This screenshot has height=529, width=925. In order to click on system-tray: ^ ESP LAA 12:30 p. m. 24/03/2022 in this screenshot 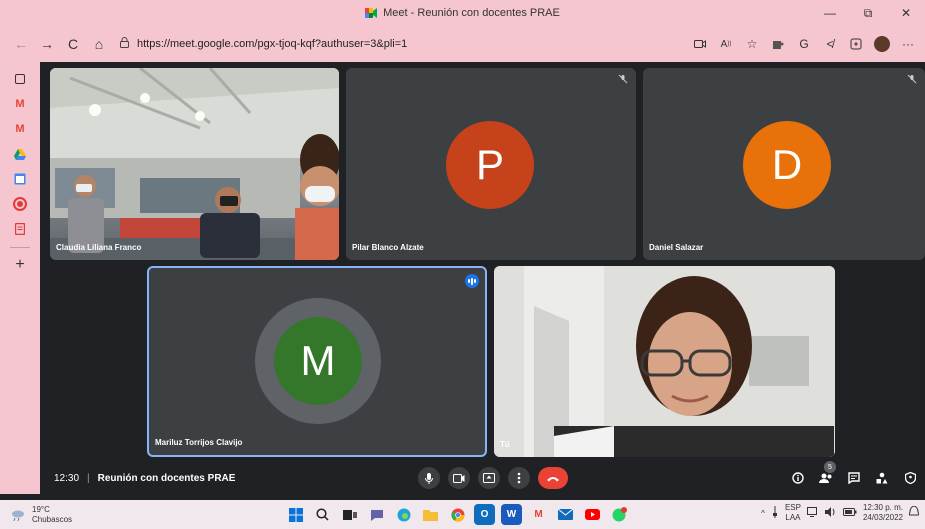, I will do `click(840, 513)`.